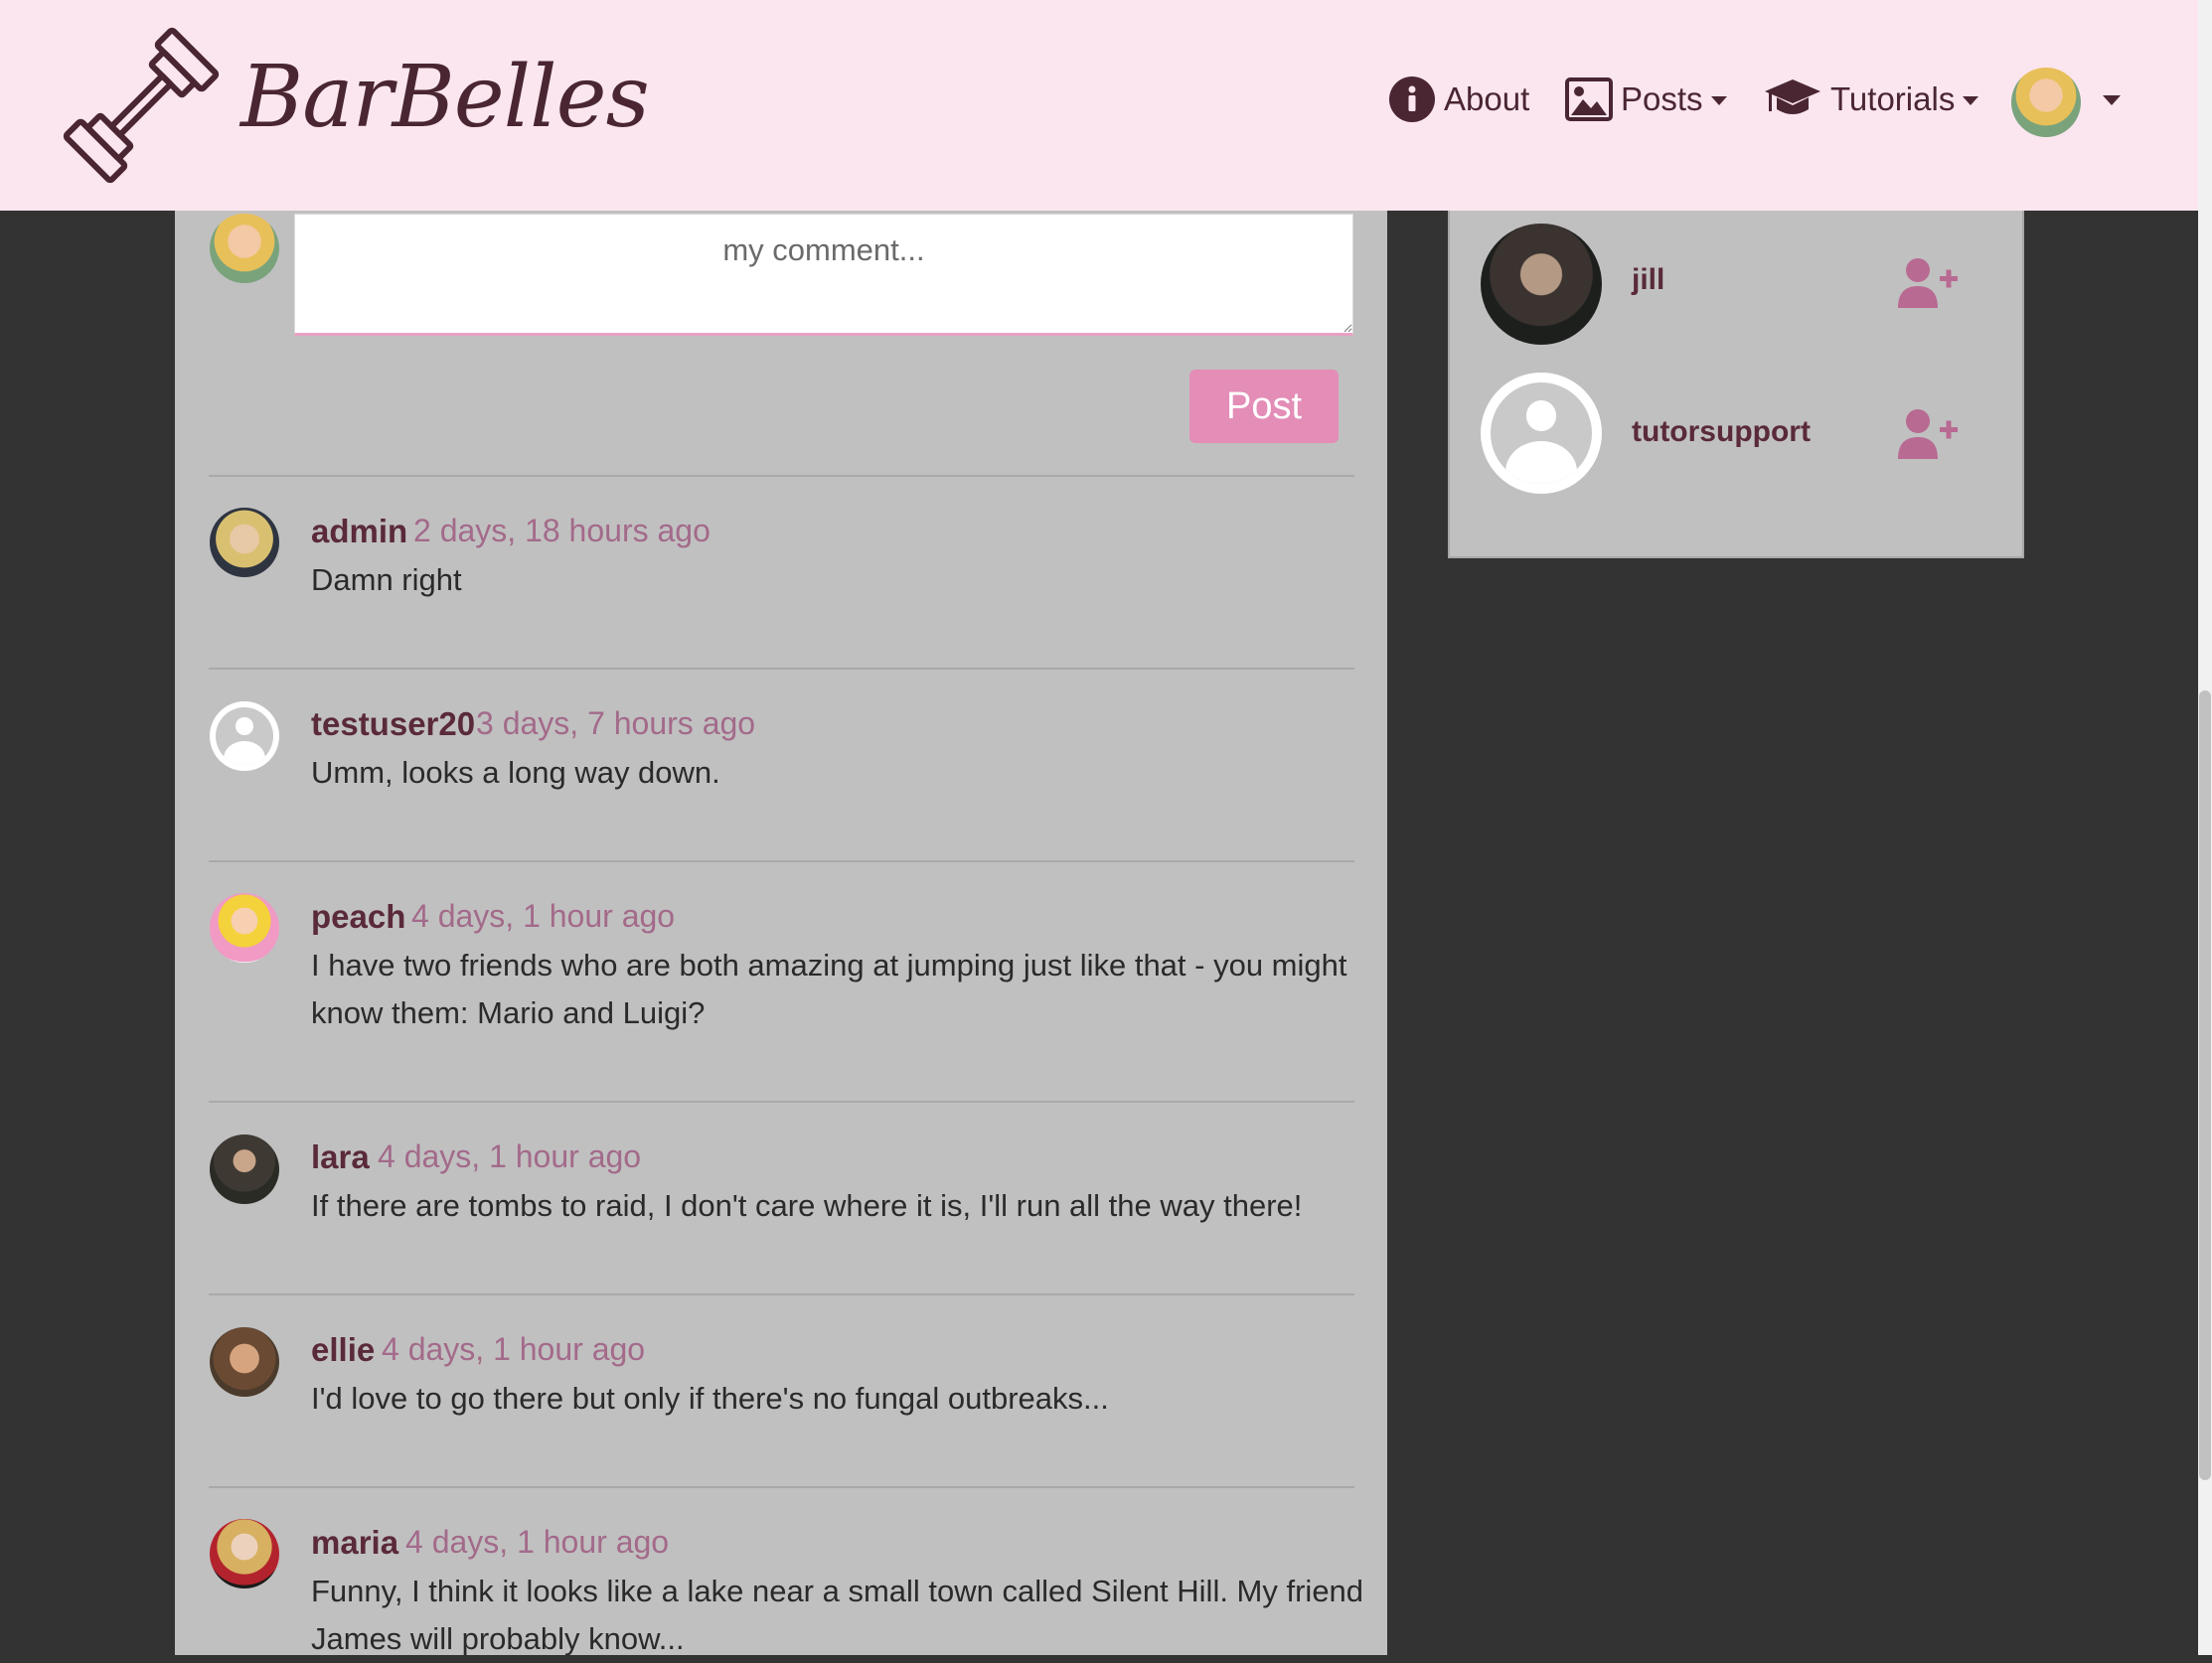 The width and height of the screenshot is (2212, 1663). What do you see at coordinates (1792, 97) in the screenshot?
I see `graduation-cap-icon` at bounding box center [1792, 97].